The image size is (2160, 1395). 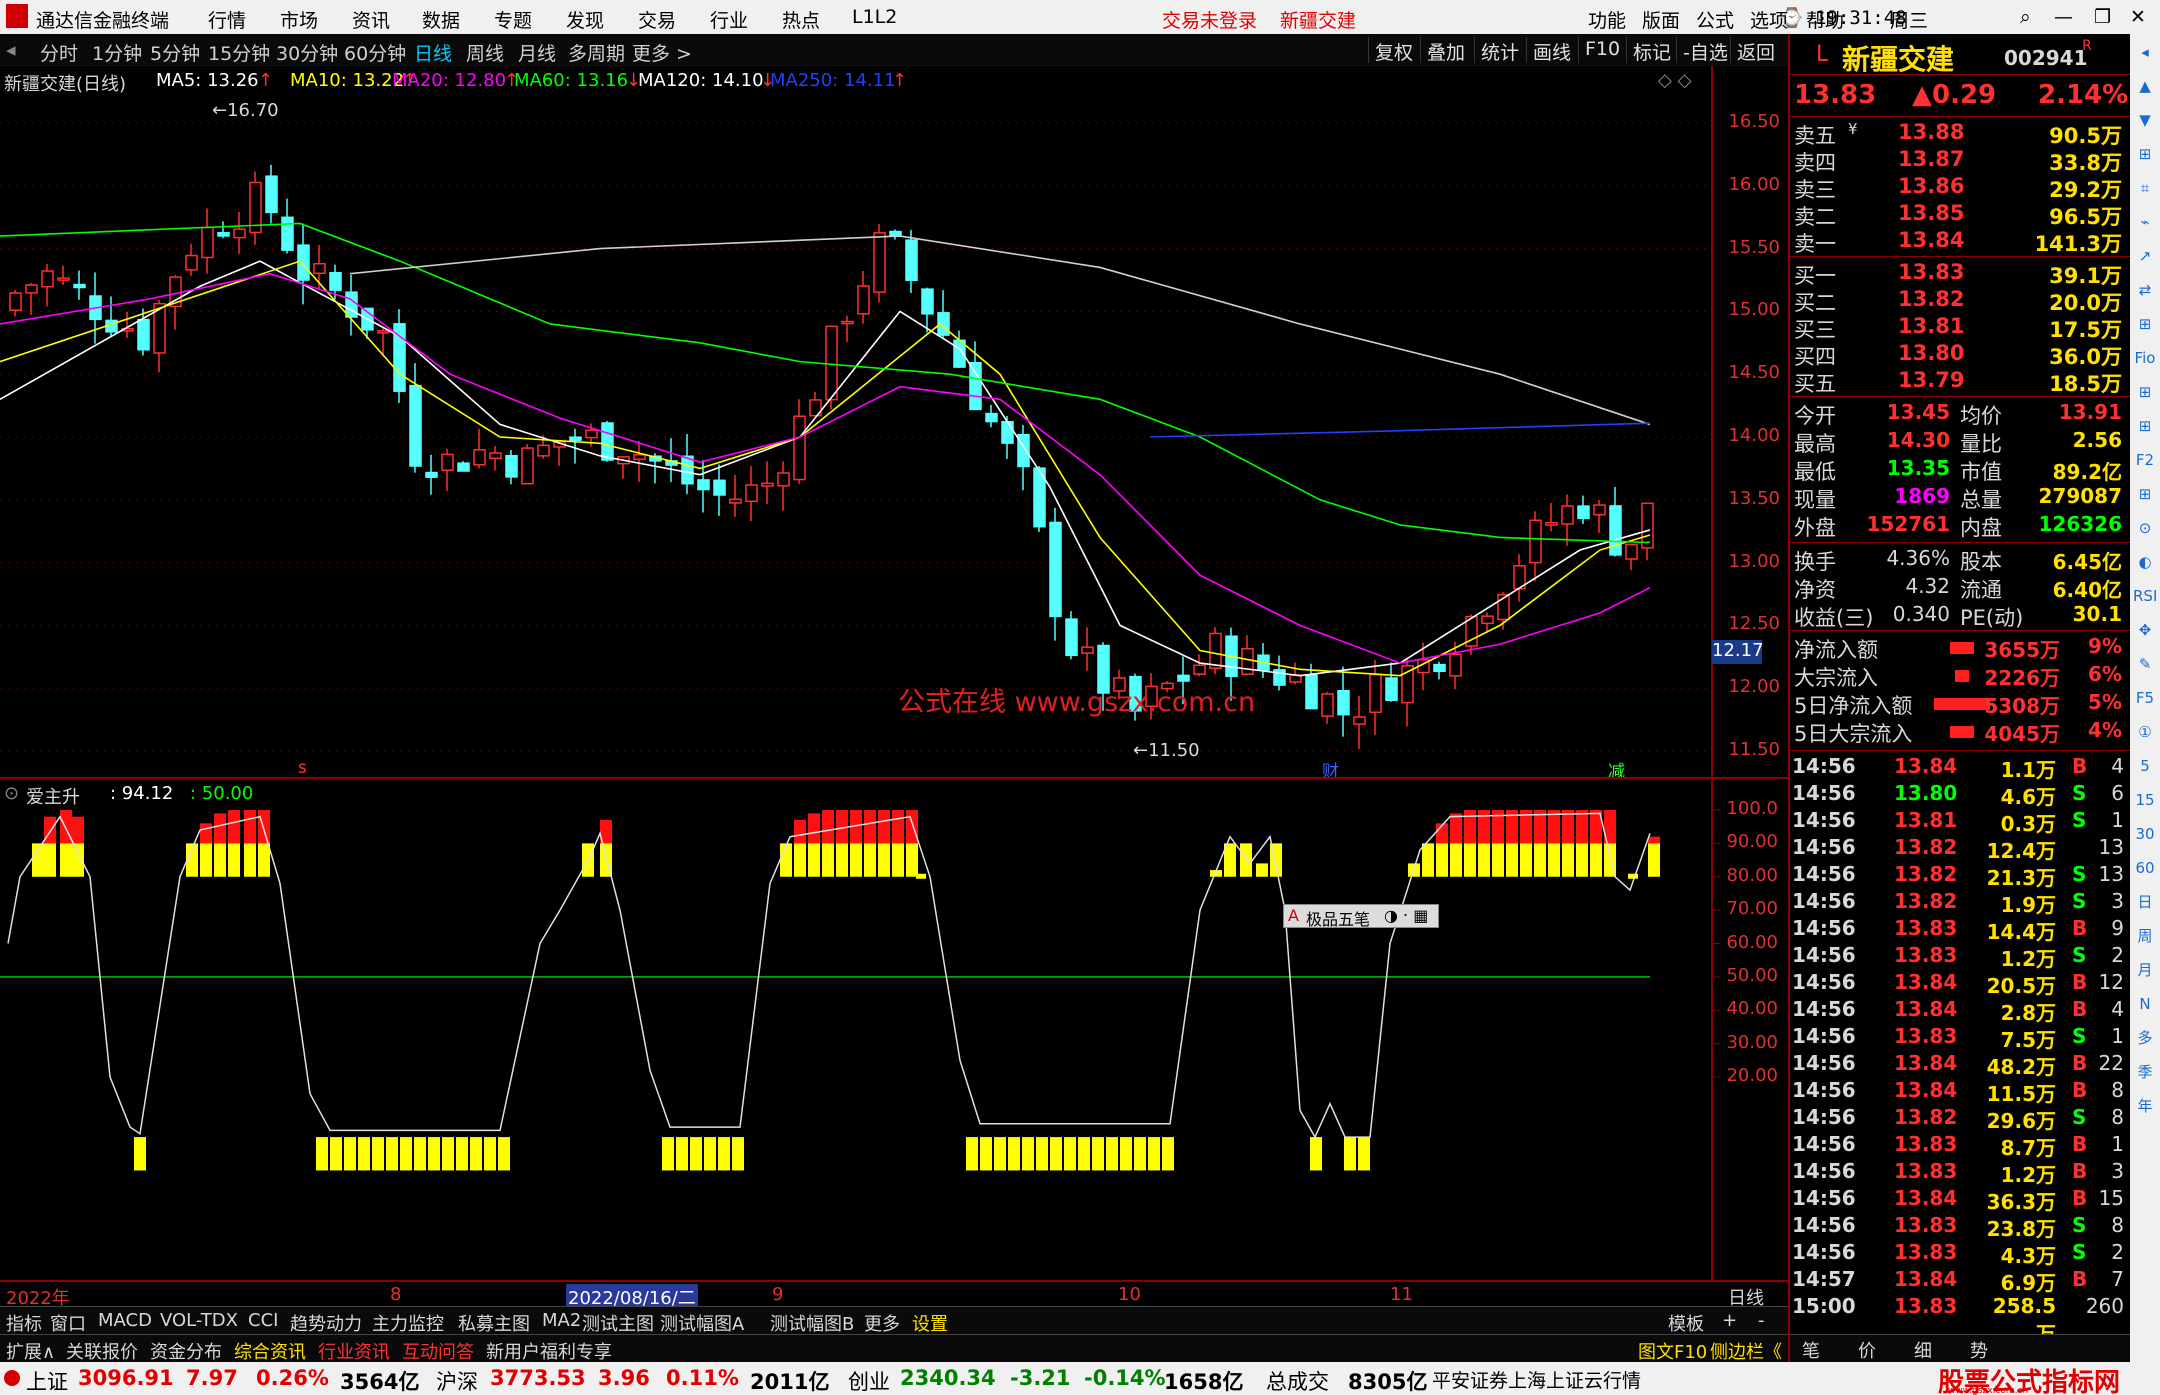 What do you see at coordinates (1361, 916) in the screenshot?
I see `ime-popup: A 极品五笔 ◑ ‧ ▦` at bounding box center [1361, 916].